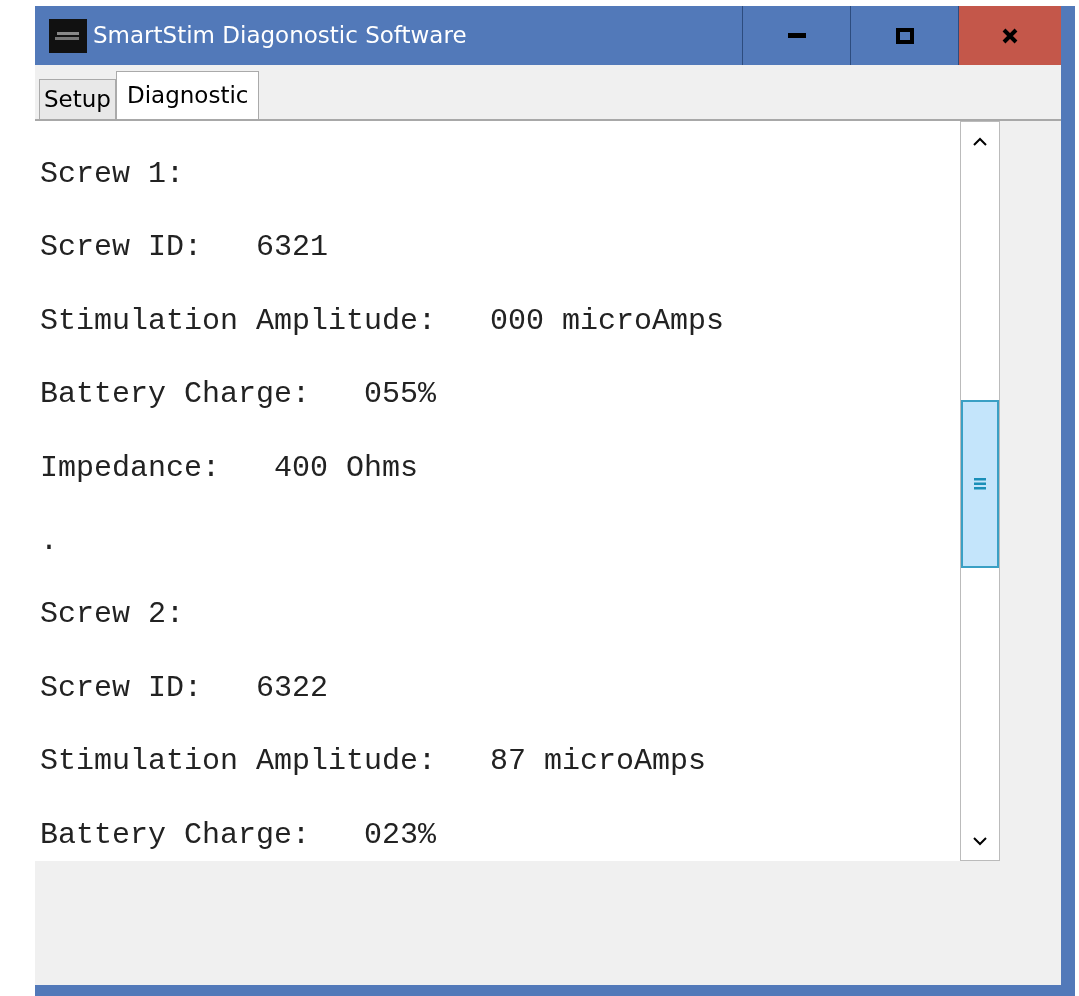 The width and height of the screenshot is (1079, 996). I want to click on app-logo-icon, so click(68, 35).